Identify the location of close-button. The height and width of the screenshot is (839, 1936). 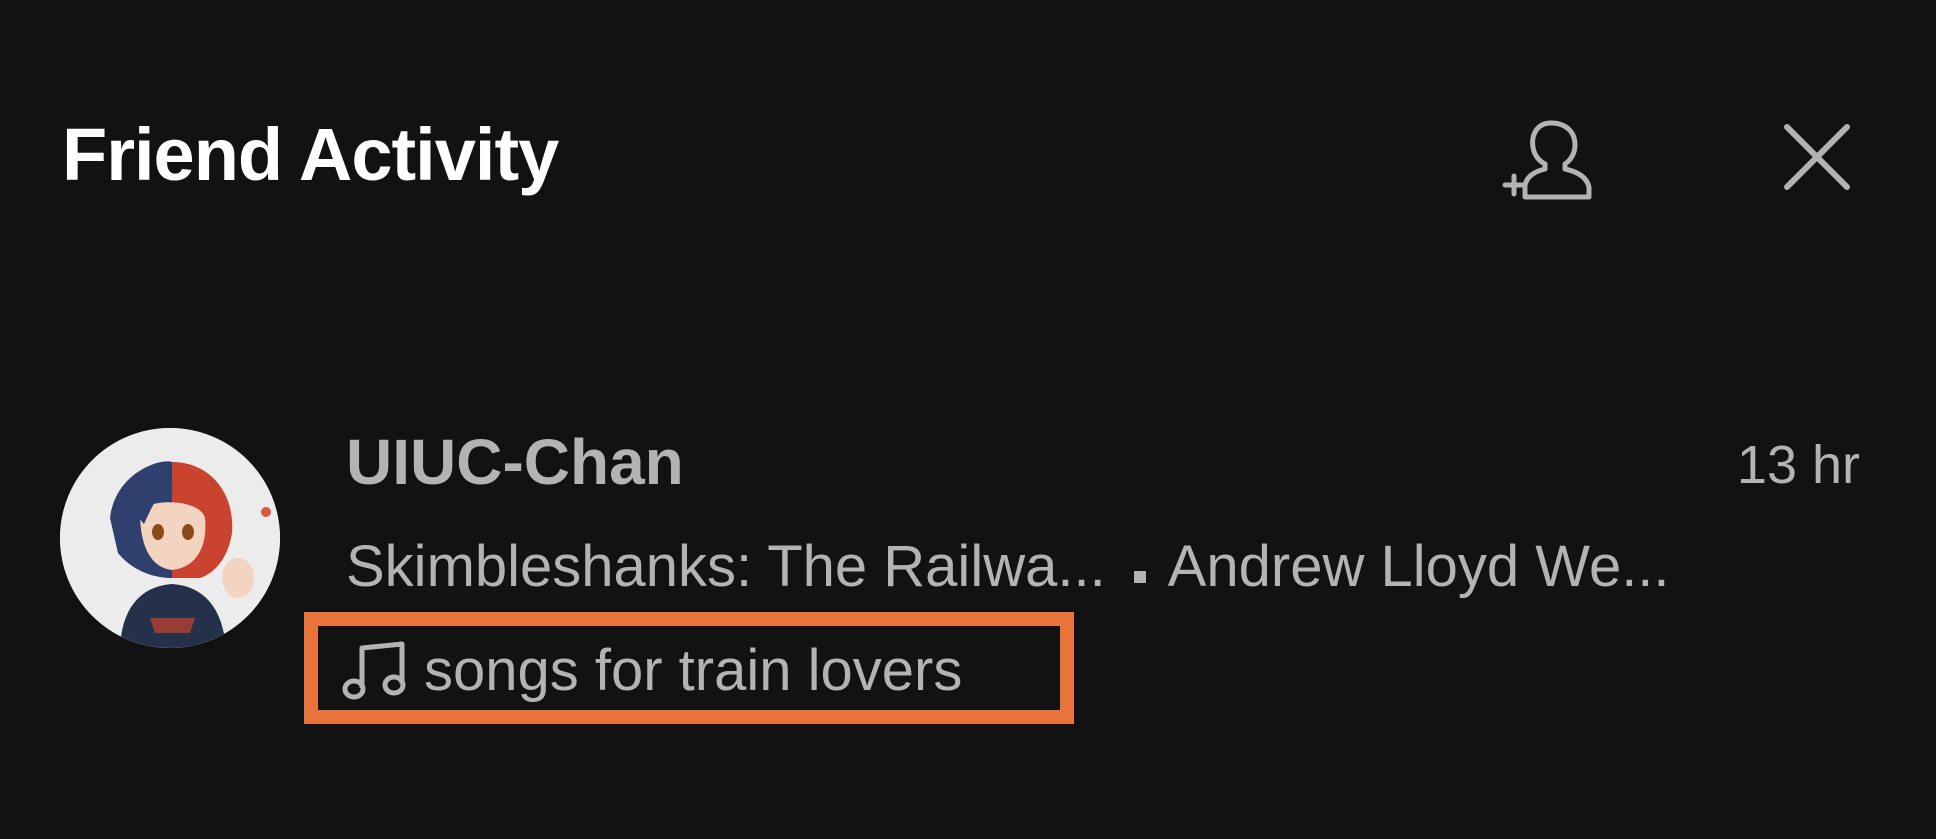
(1817, 157).